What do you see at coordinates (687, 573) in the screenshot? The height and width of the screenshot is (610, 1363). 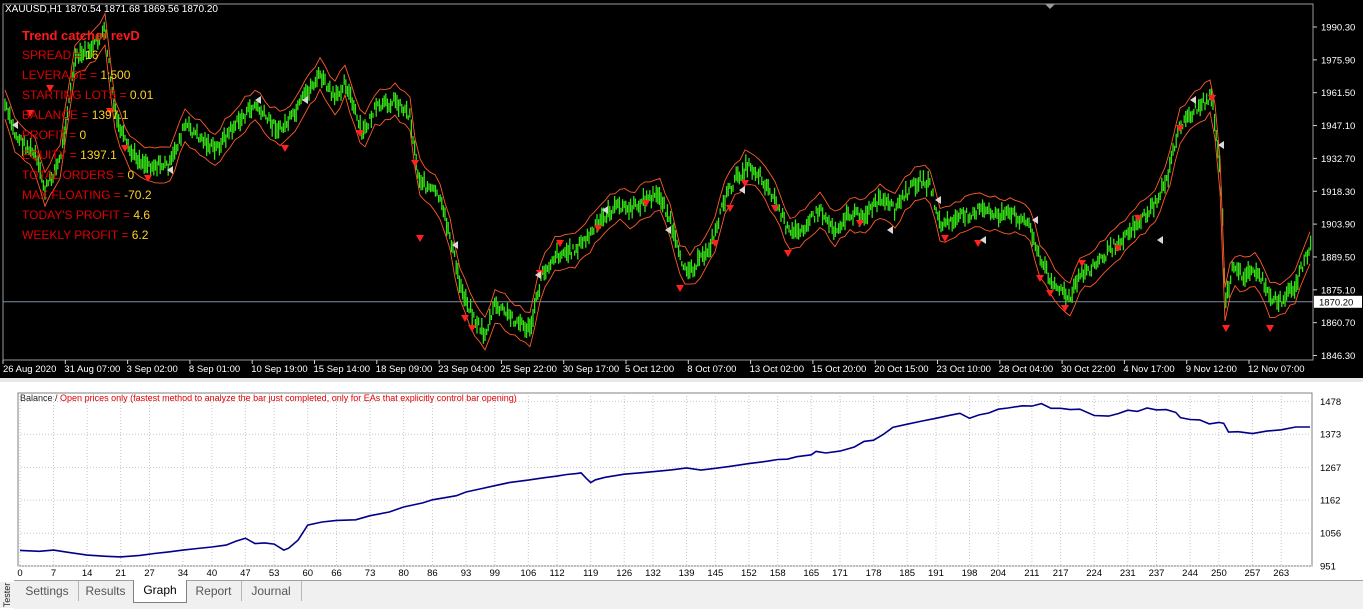 I see `graph-x-tick-label: 139` at bounding box center [687, 573].